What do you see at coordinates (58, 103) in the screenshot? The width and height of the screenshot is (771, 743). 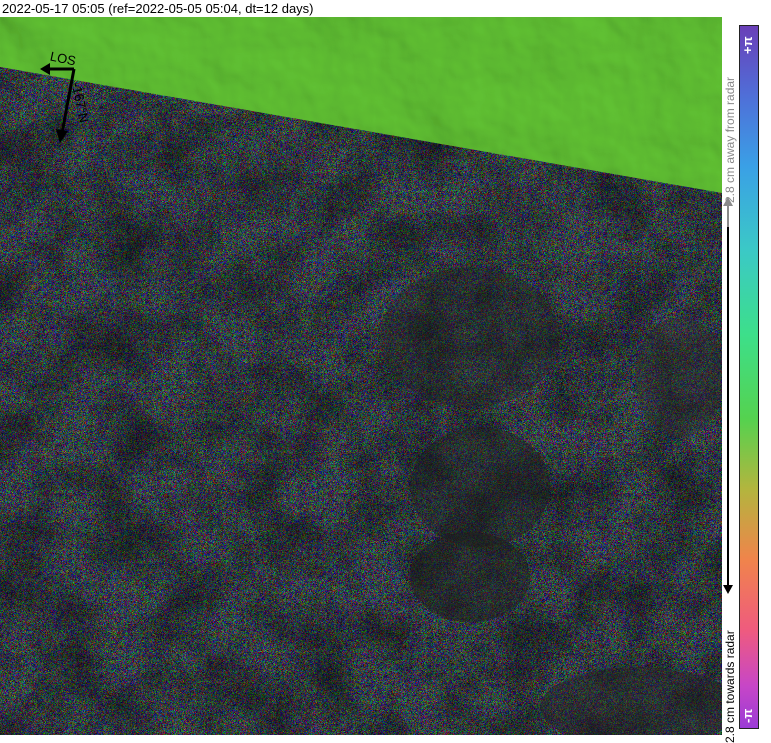 I see `los-arrow-icon` at bounding box center [58, 103].